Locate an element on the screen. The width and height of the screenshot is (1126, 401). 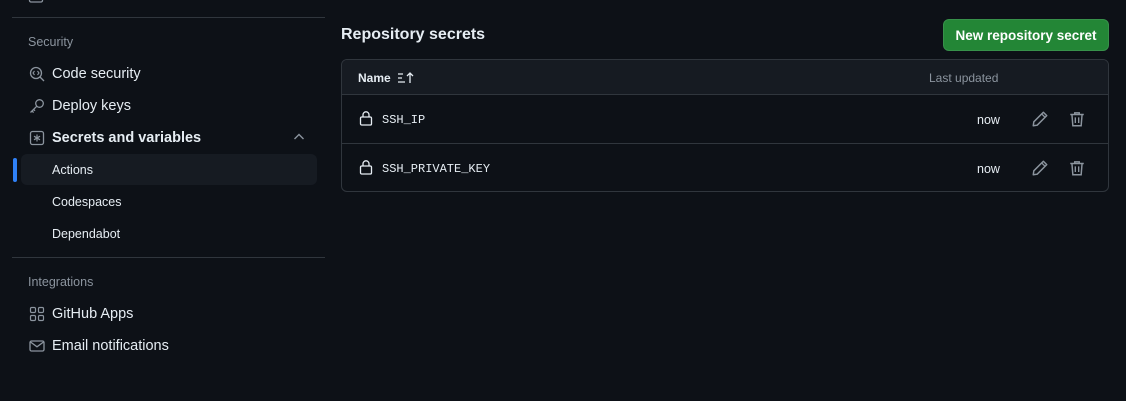
sidebar-item-email-notifications: Email notifications is located at coordinates (169, 345).